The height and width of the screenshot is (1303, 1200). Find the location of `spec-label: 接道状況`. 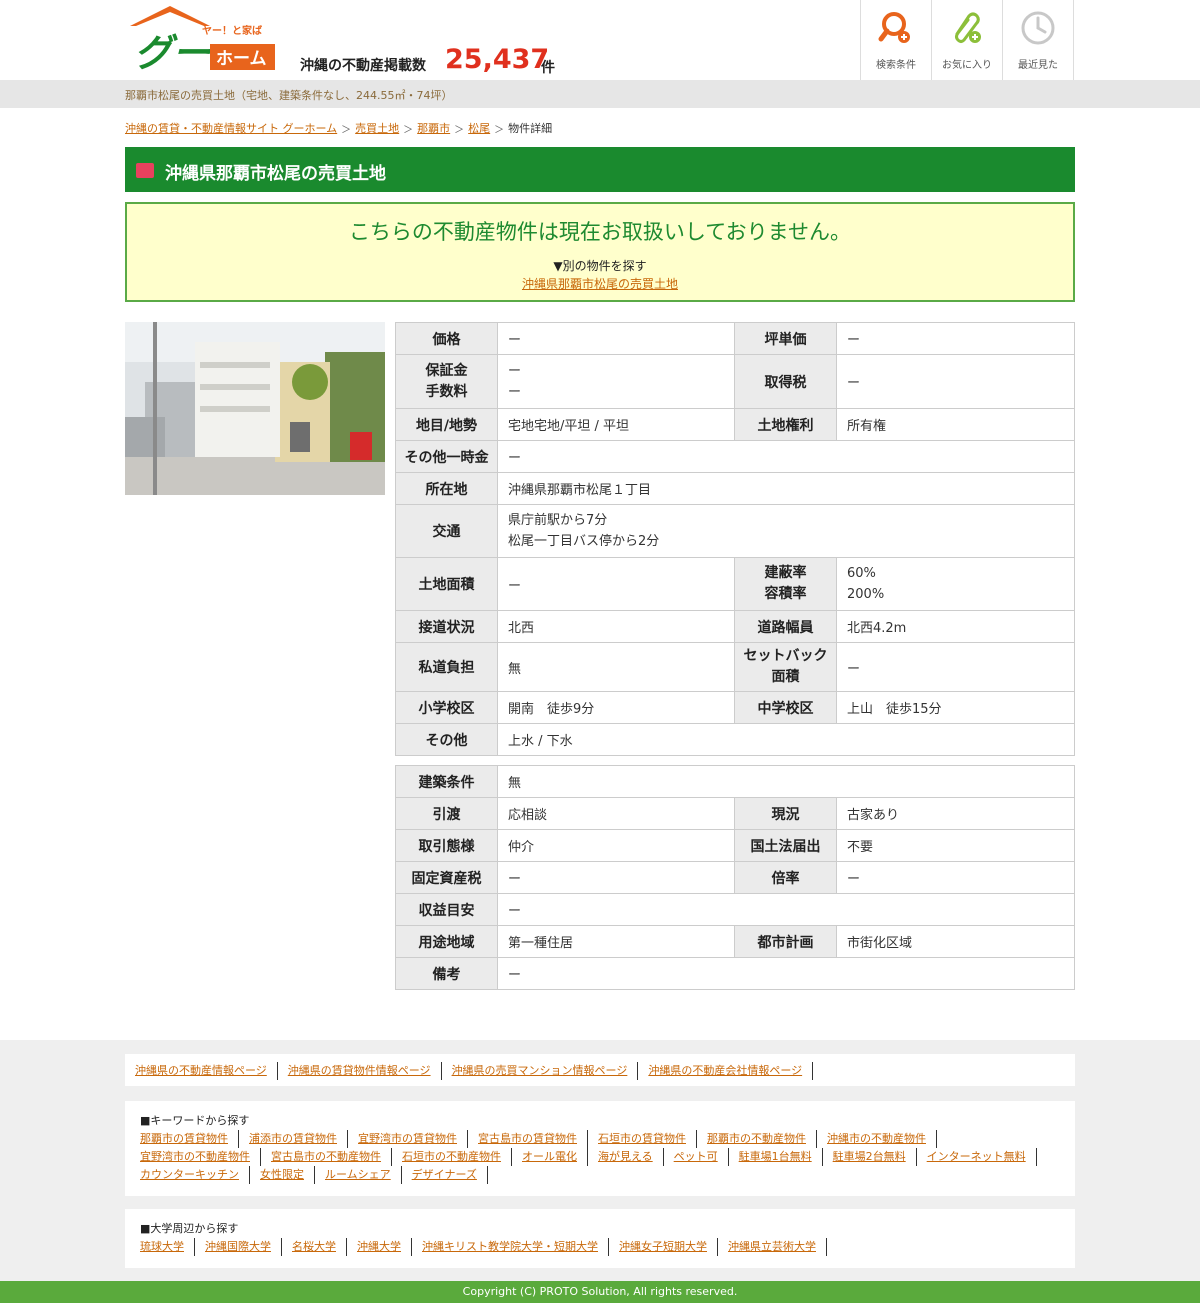

spec-label: 接道状況 is located at coordinates (446, 626).